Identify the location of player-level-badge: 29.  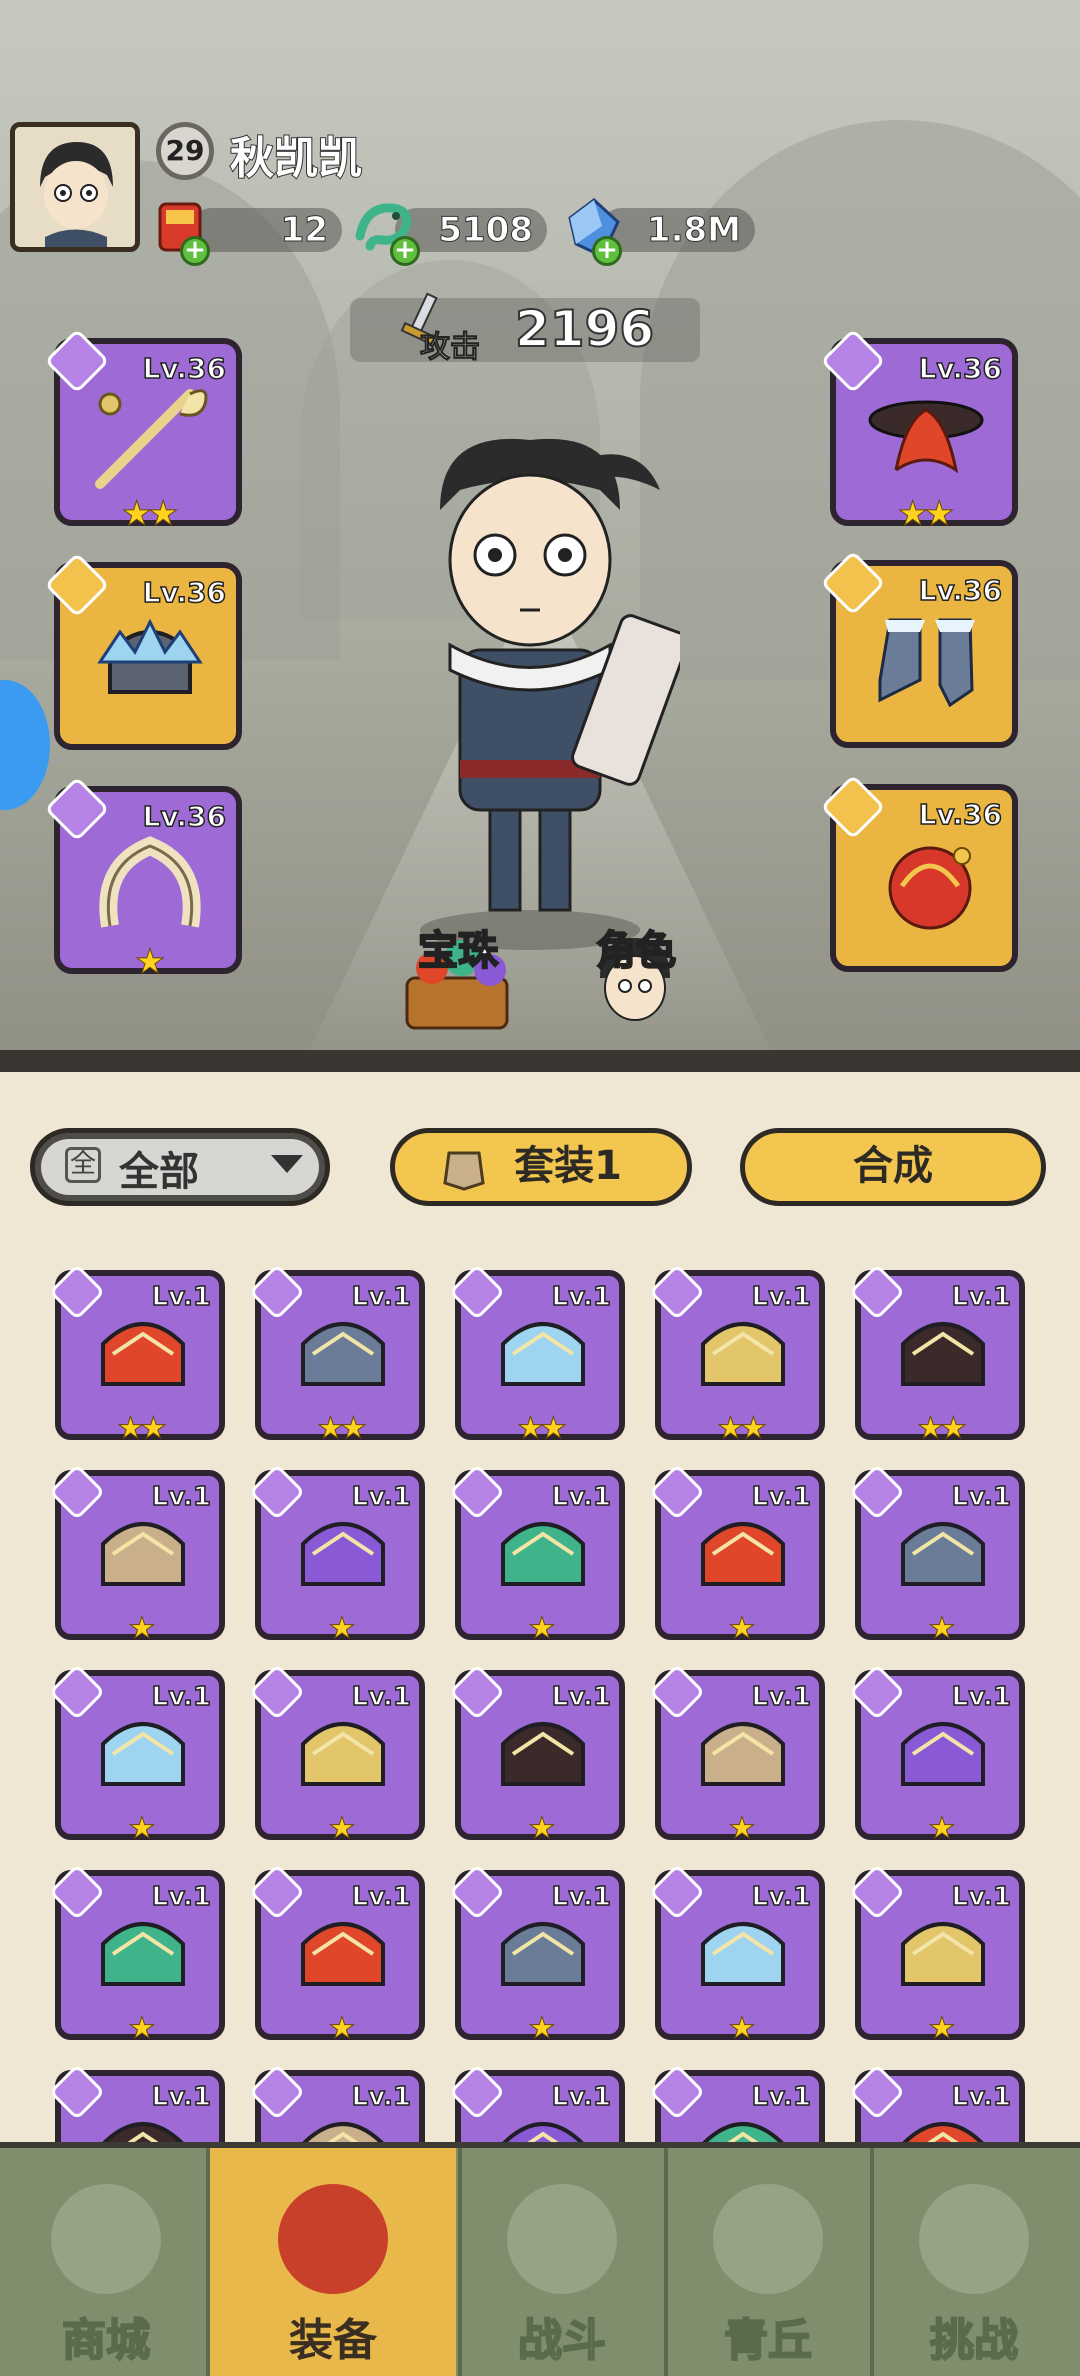
(185, 151).